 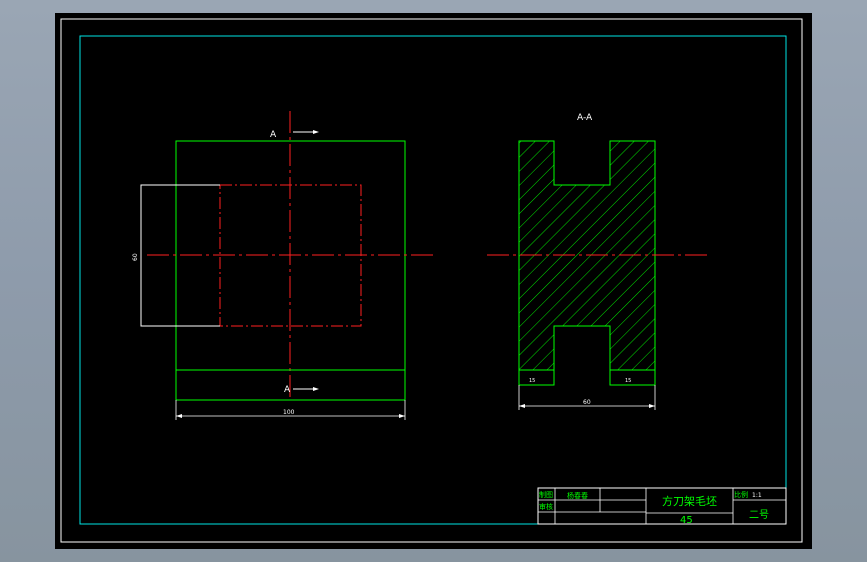 I want to click on title-block: 制图 杨春春 审核 方刀架毛坯 45 比例 1:1 二号, so click(x=662, y=506).